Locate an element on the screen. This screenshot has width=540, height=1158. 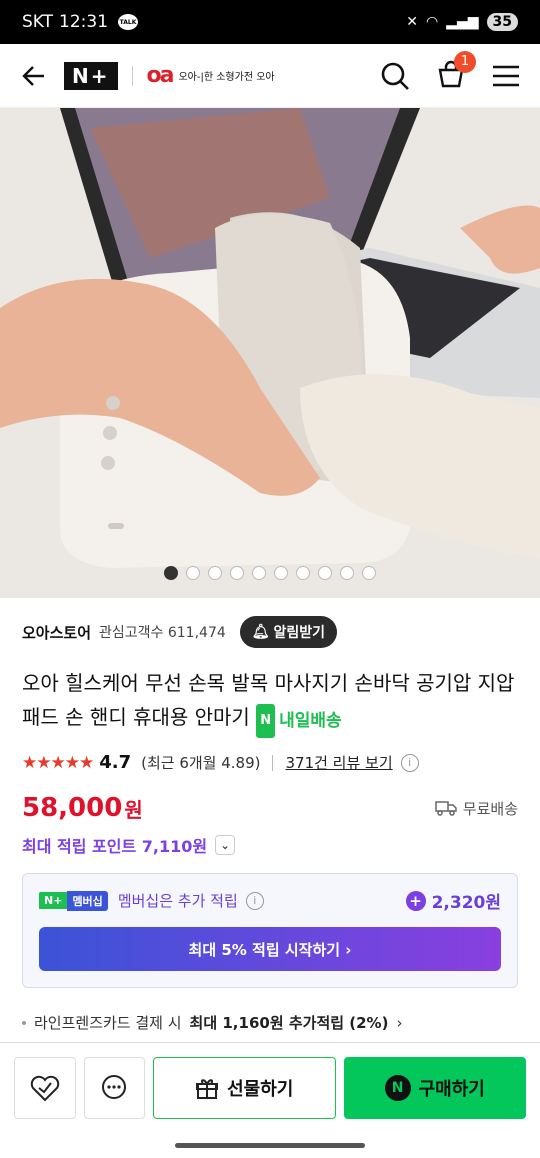
shipping-info: 무료배송 is located at coordinates (476, 808).